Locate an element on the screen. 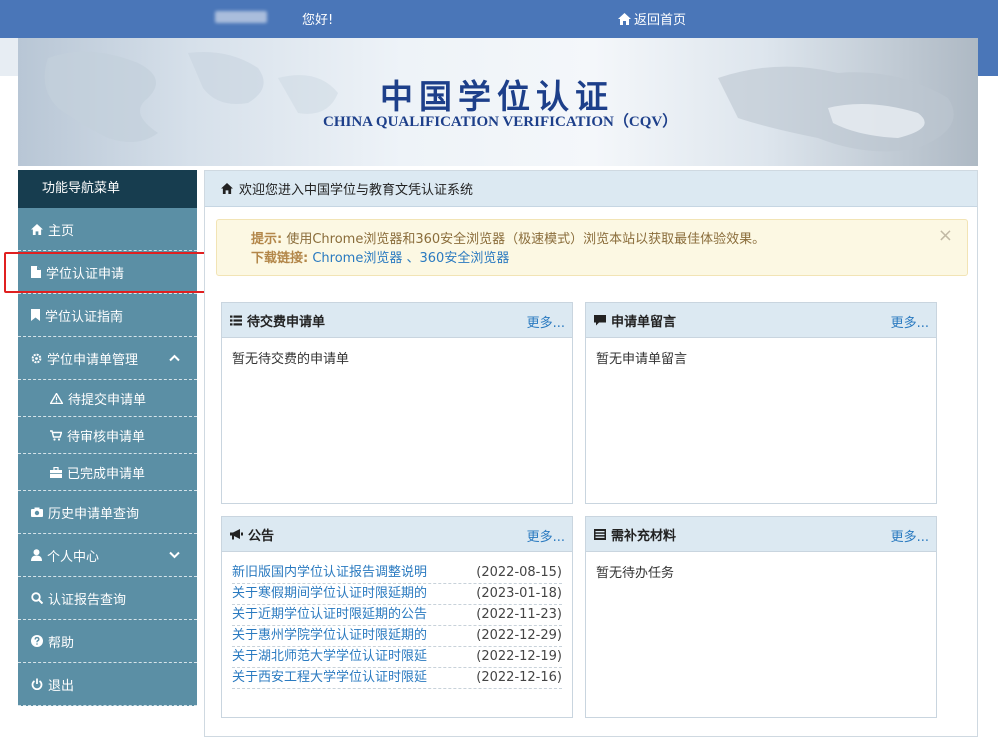 This screenshot has height=737, width=998. sidebar-item-pending-submit: 待提交申请单 is located at coordinates (107, 398).